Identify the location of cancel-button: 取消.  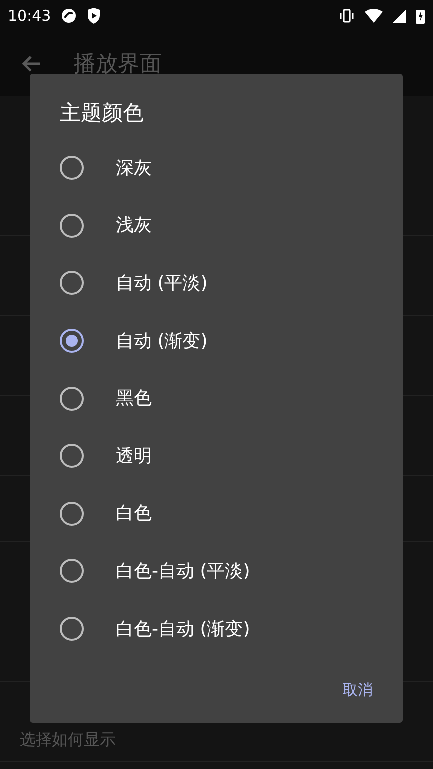
(358, 689).